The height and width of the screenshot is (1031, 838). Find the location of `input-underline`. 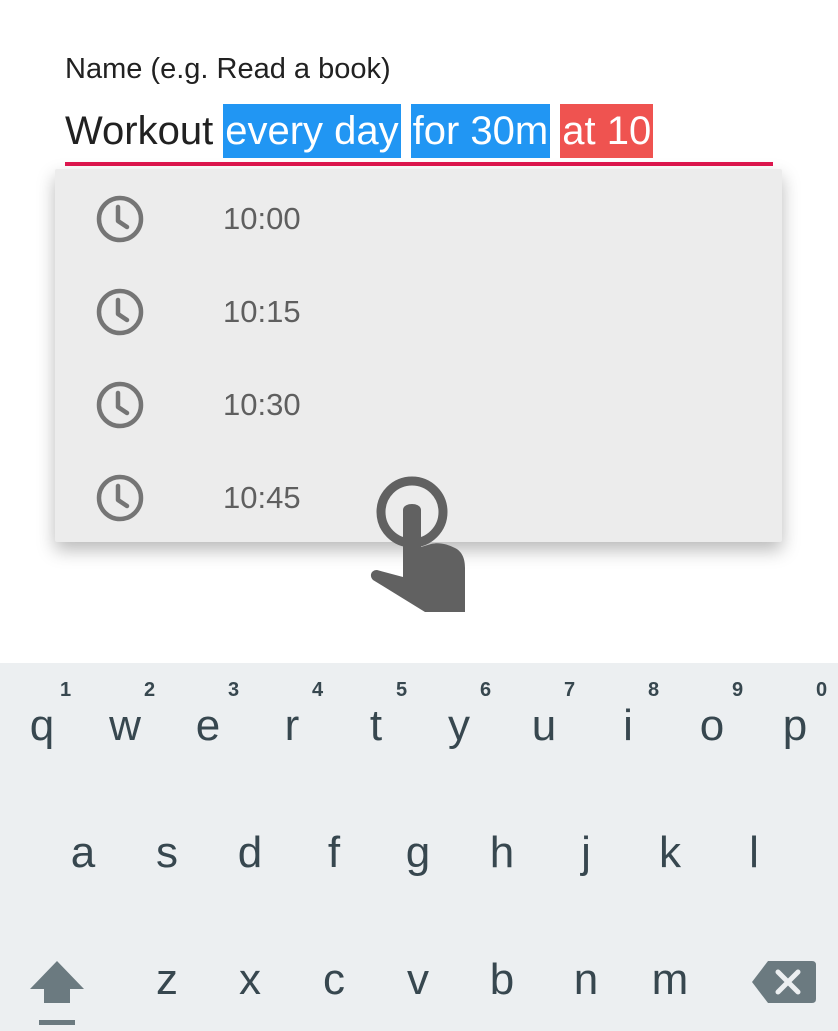

input-underline is located at coordinates (419, 164).